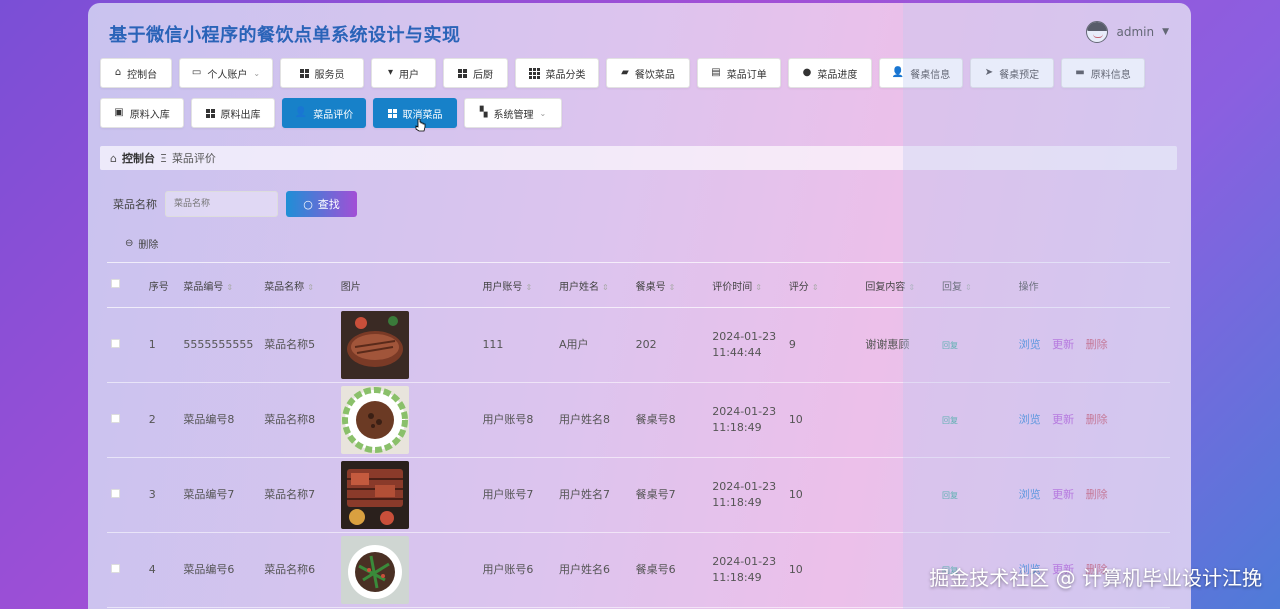 This screenshot has height=609, width=1280. What do you see at coordinates (823, 285) in the screenshot?
I see `col-score: 评分 ⇕` at bounding box center [823, 285].